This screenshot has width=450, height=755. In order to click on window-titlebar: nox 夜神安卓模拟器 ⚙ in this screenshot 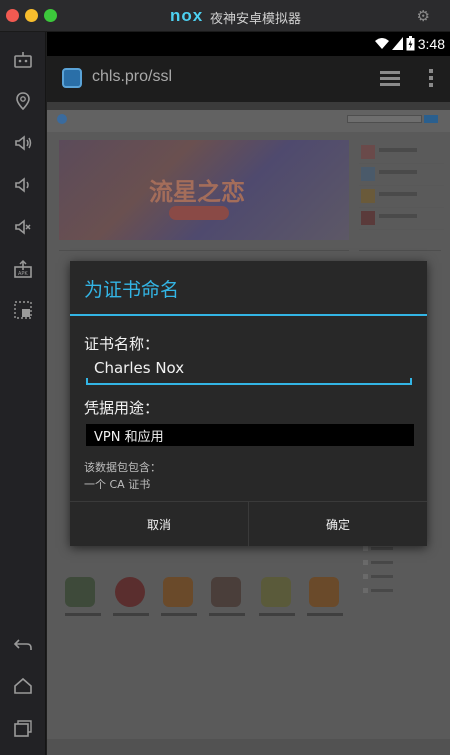, I will do `click(225, 16)`.